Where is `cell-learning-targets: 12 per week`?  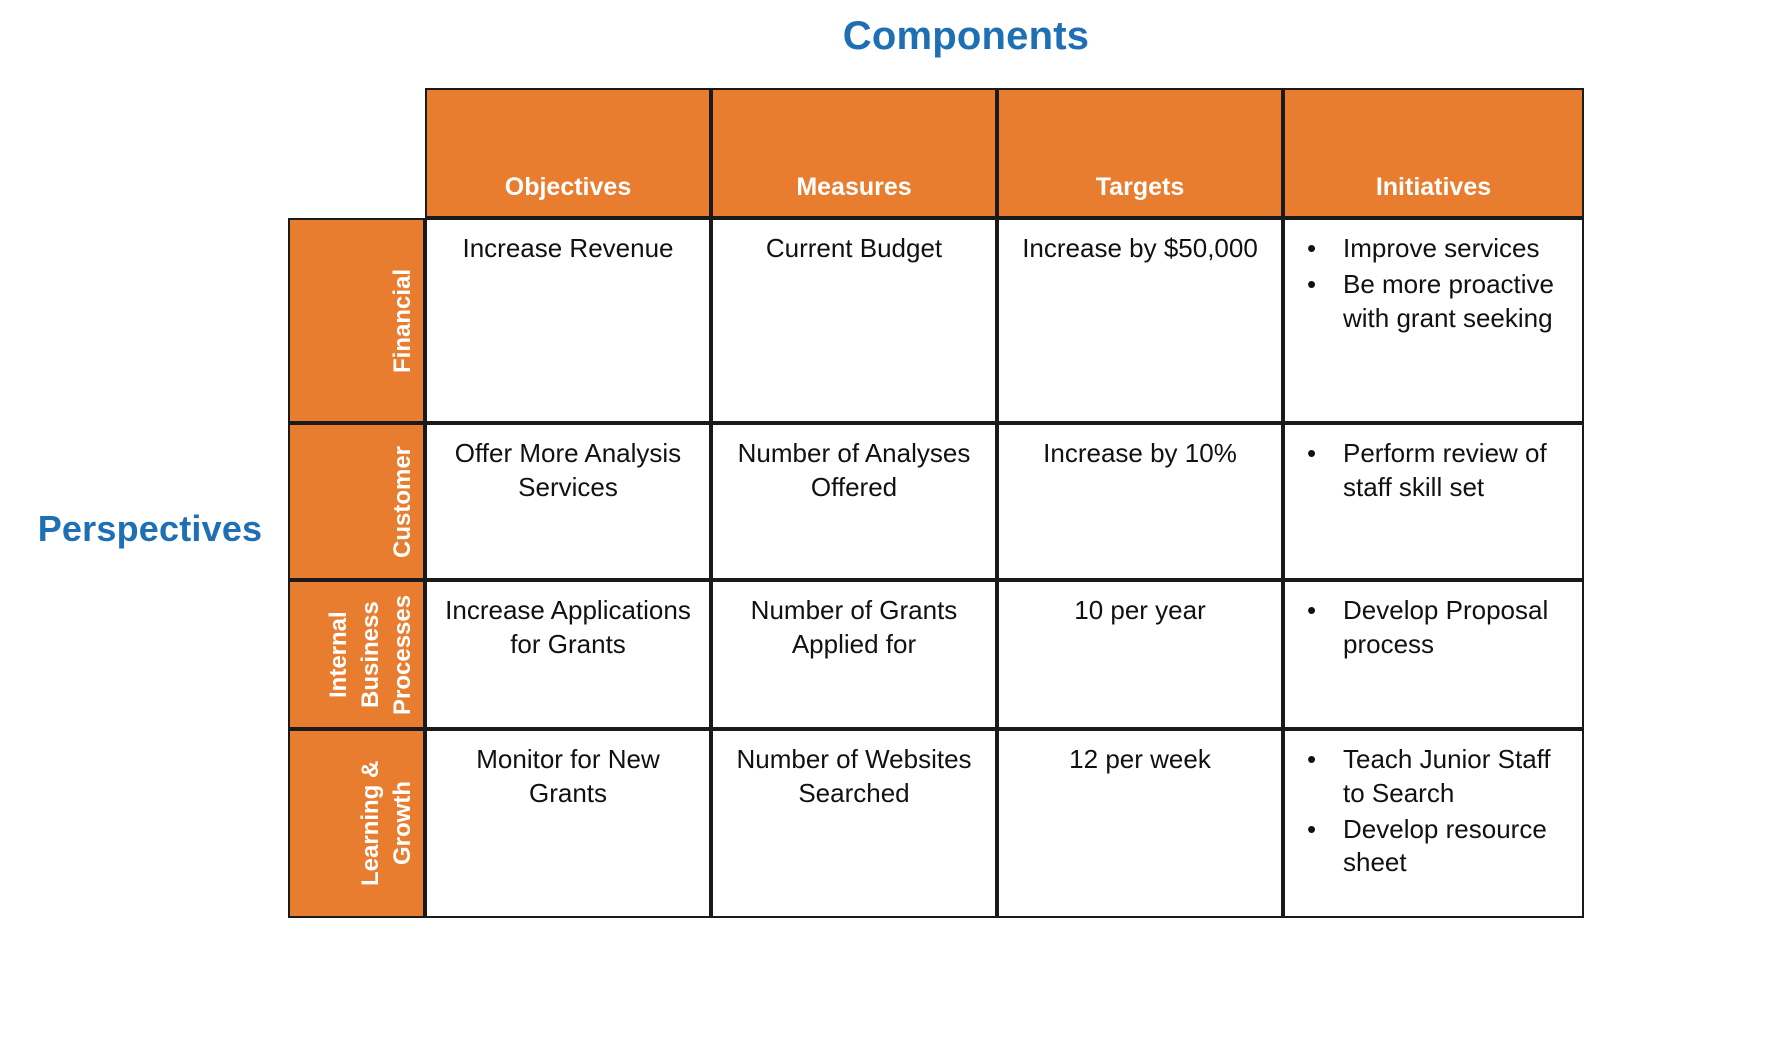
cell-learning-targets: 12 per week is located at coordinates (1140, 823).